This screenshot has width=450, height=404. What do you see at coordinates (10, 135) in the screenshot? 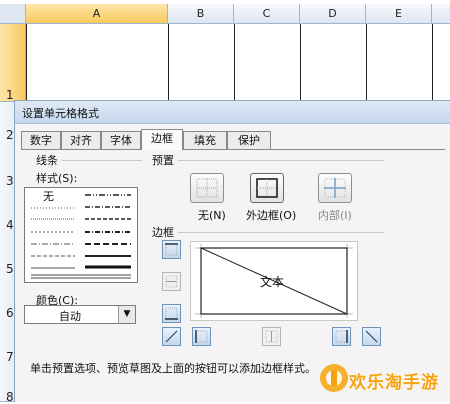
I see `row-number-2: 2` at bounding box center [10, 135].